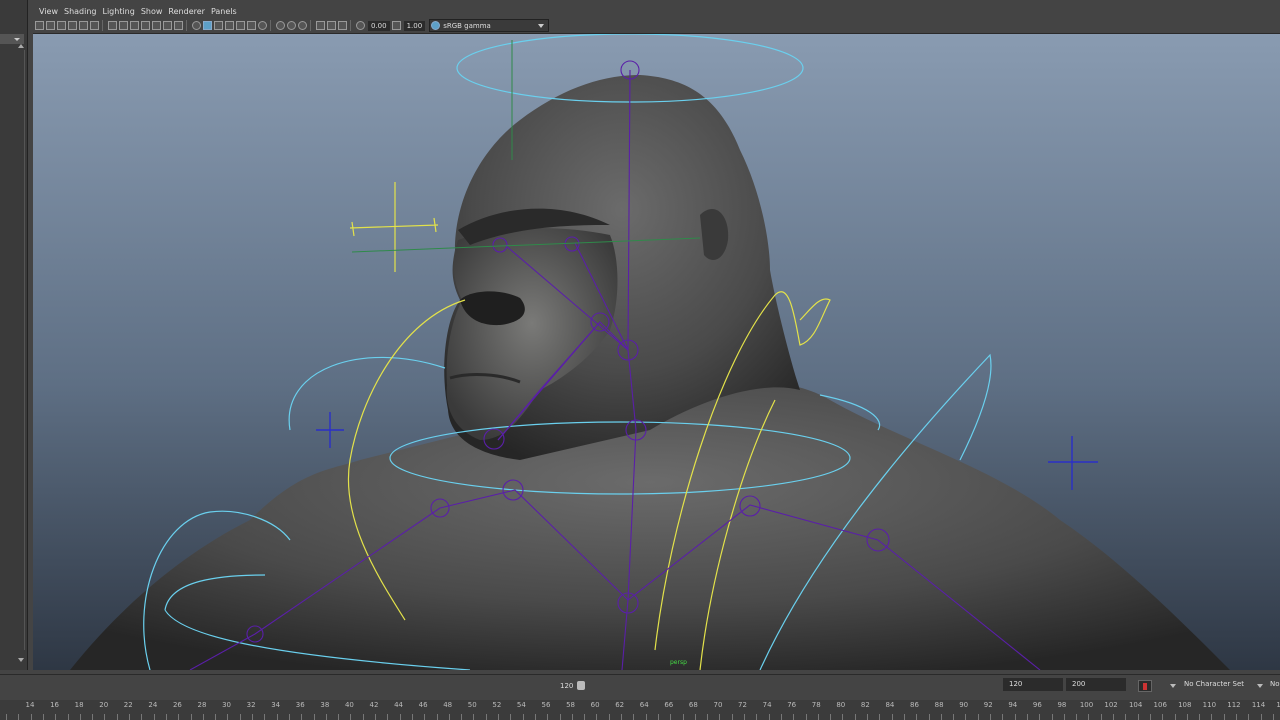 The image size is (1280, 720). I want to click on ruler-frame-label: 34, so click(276, 705).